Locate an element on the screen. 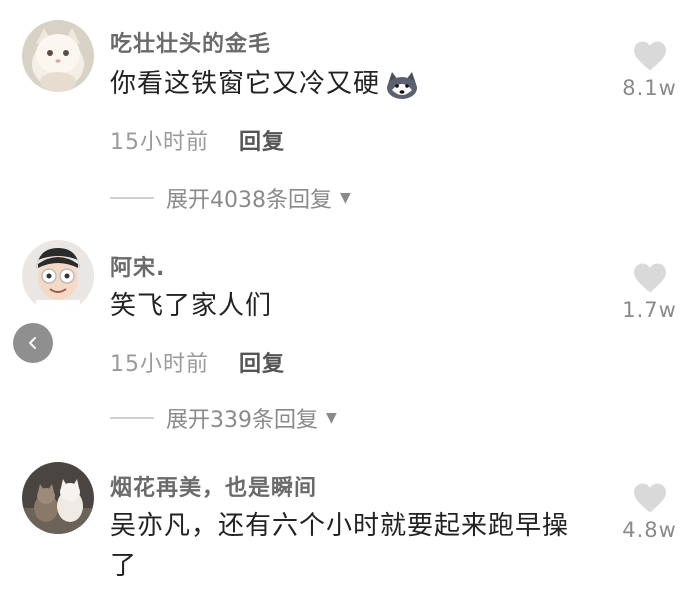  like-count: 4.8w is located at coordinates (649, 530).